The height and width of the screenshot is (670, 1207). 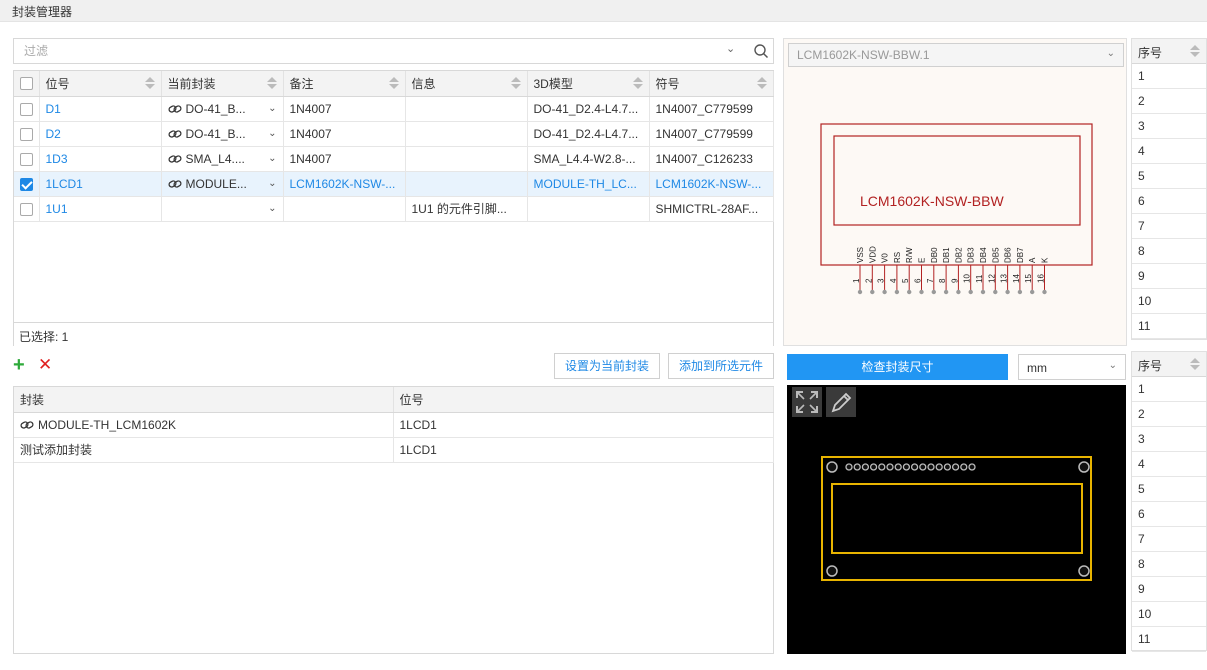 What do you see at coordinates (100, 209) in the screenshot?
I see `designator-link: 1U1` at bounding box center [100, 209].